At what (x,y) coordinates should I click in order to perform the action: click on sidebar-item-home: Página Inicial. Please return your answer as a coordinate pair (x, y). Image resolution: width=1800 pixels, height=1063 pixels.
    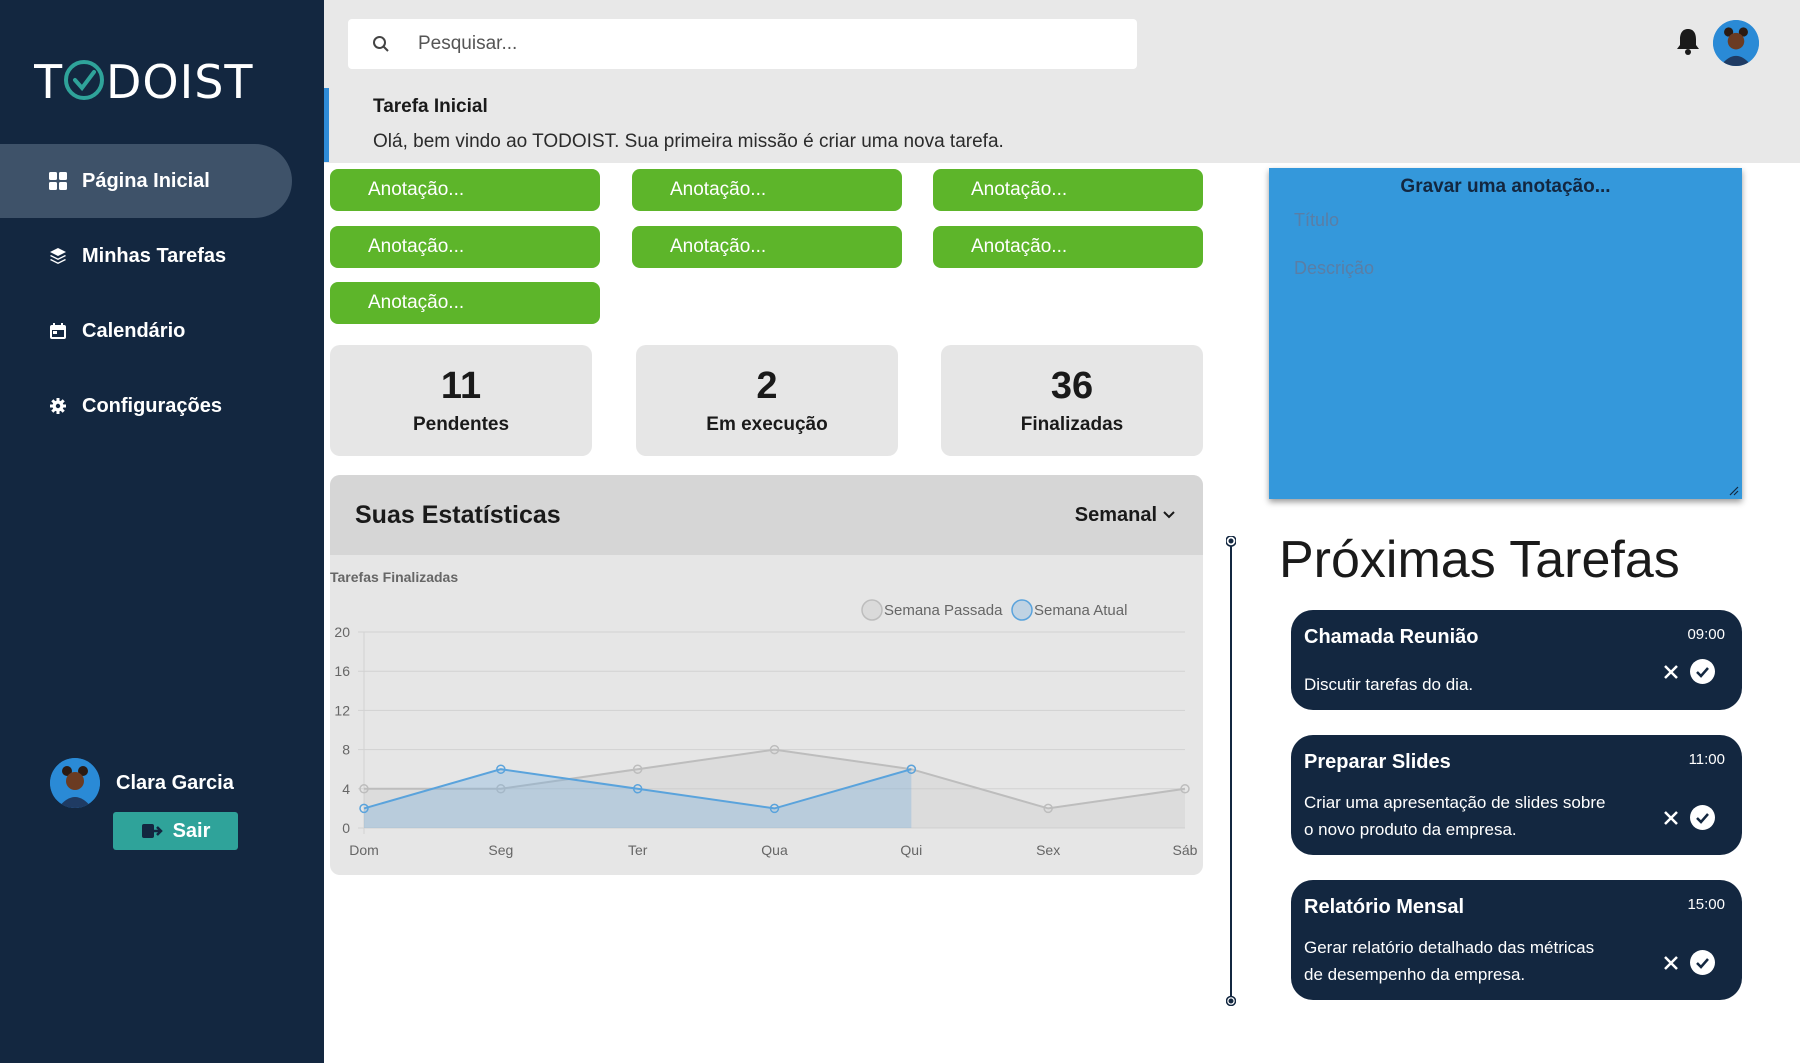
    Looking at the image, I should click on (146, 181).